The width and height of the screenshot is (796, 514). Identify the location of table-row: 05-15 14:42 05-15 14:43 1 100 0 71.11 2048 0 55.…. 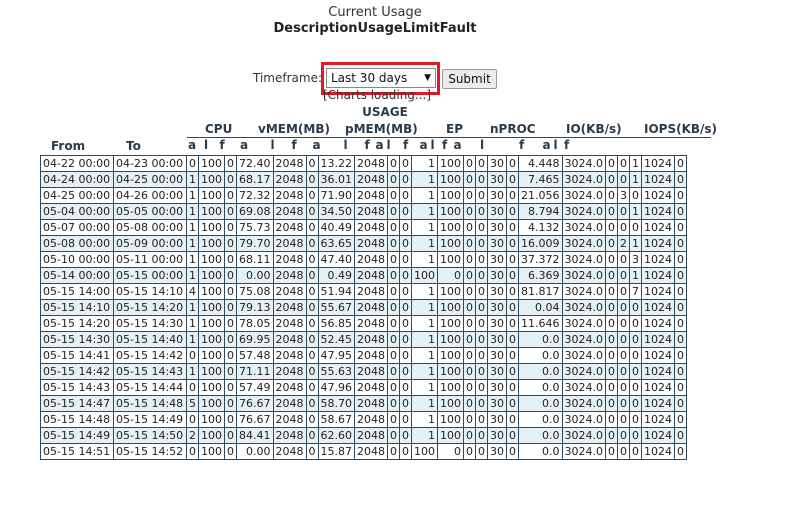
(363, 371).